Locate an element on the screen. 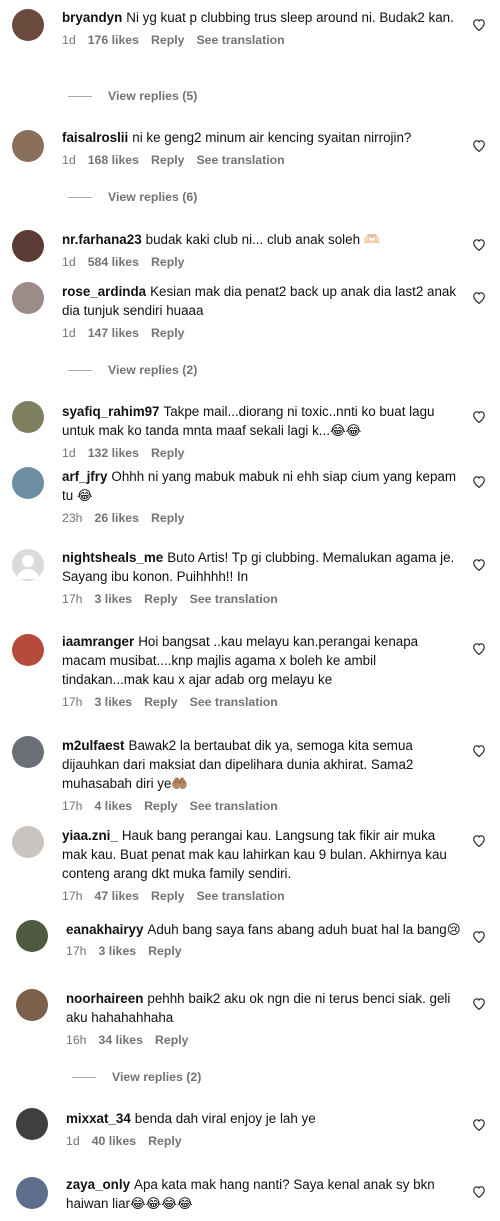 Image resolution: width=500 pixels, height=1221 pixels. comment-username: m2ulfaest is located at coordinates (93, 745).